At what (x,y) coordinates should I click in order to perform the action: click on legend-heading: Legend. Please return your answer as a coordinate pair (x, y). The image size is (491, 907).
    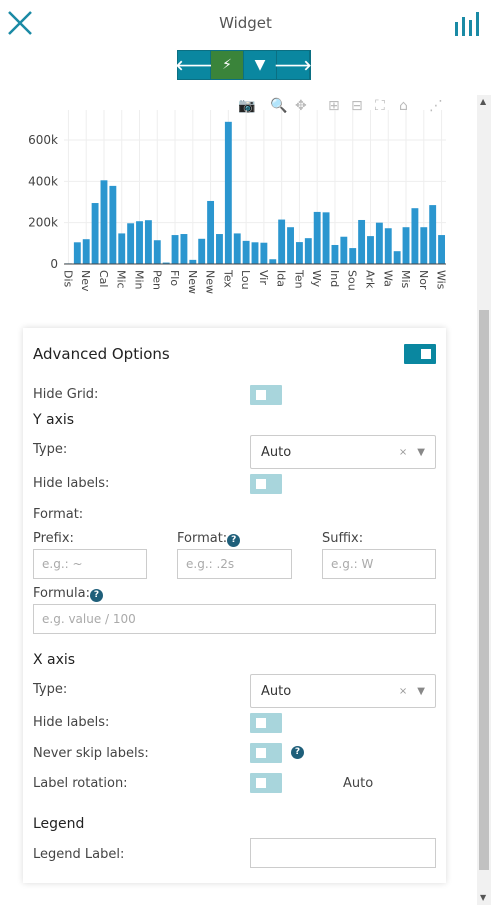
    Looking at the image, I should click on (59, 824).